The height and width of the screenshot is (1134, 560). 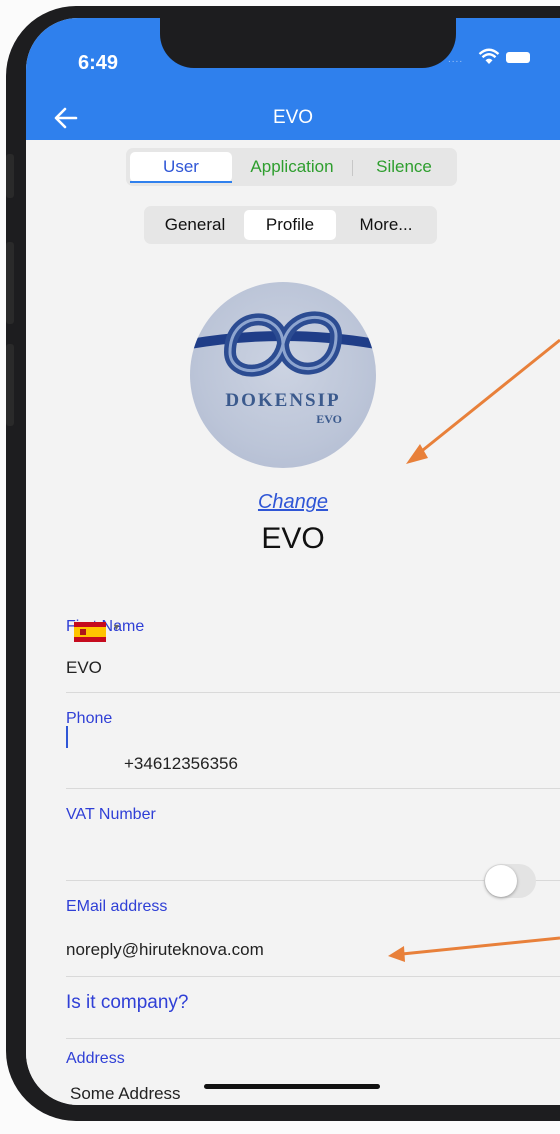 I want to click on phone-label: Phone, so click(x=89, y=718).